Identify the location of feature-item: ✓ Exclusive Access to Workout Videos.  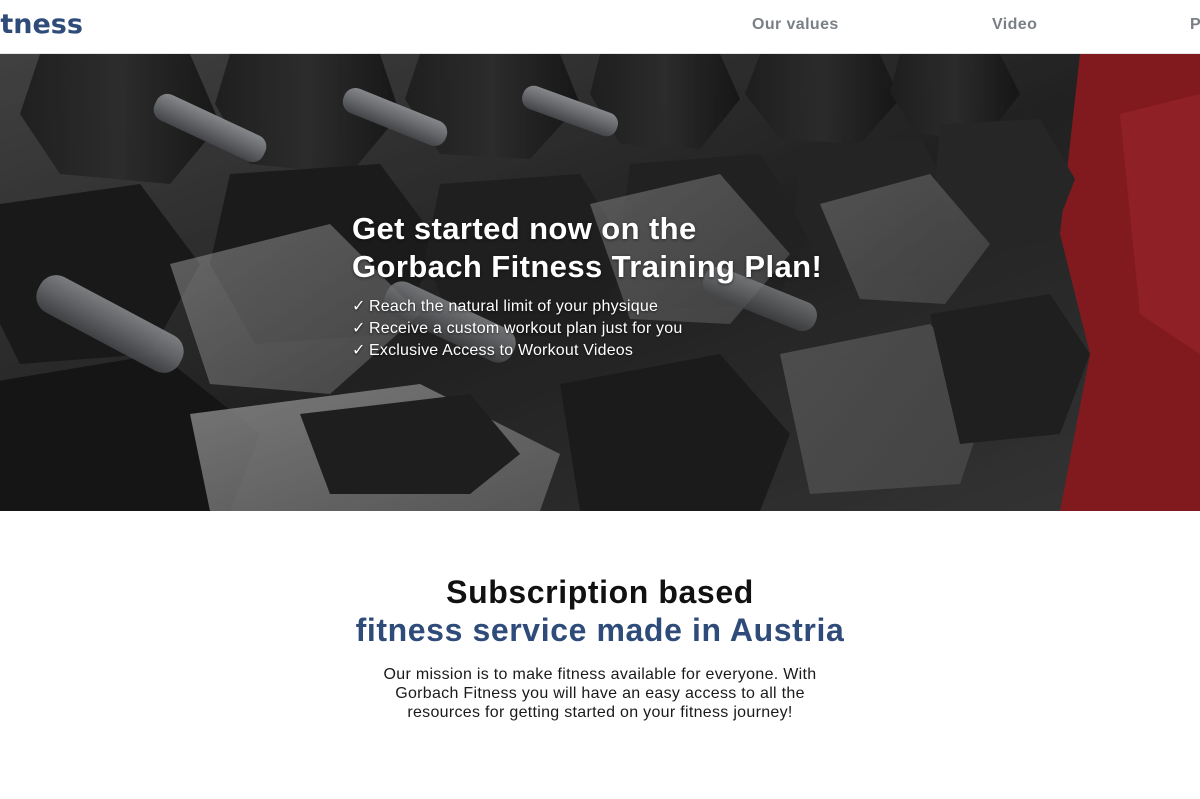
(662, 351).